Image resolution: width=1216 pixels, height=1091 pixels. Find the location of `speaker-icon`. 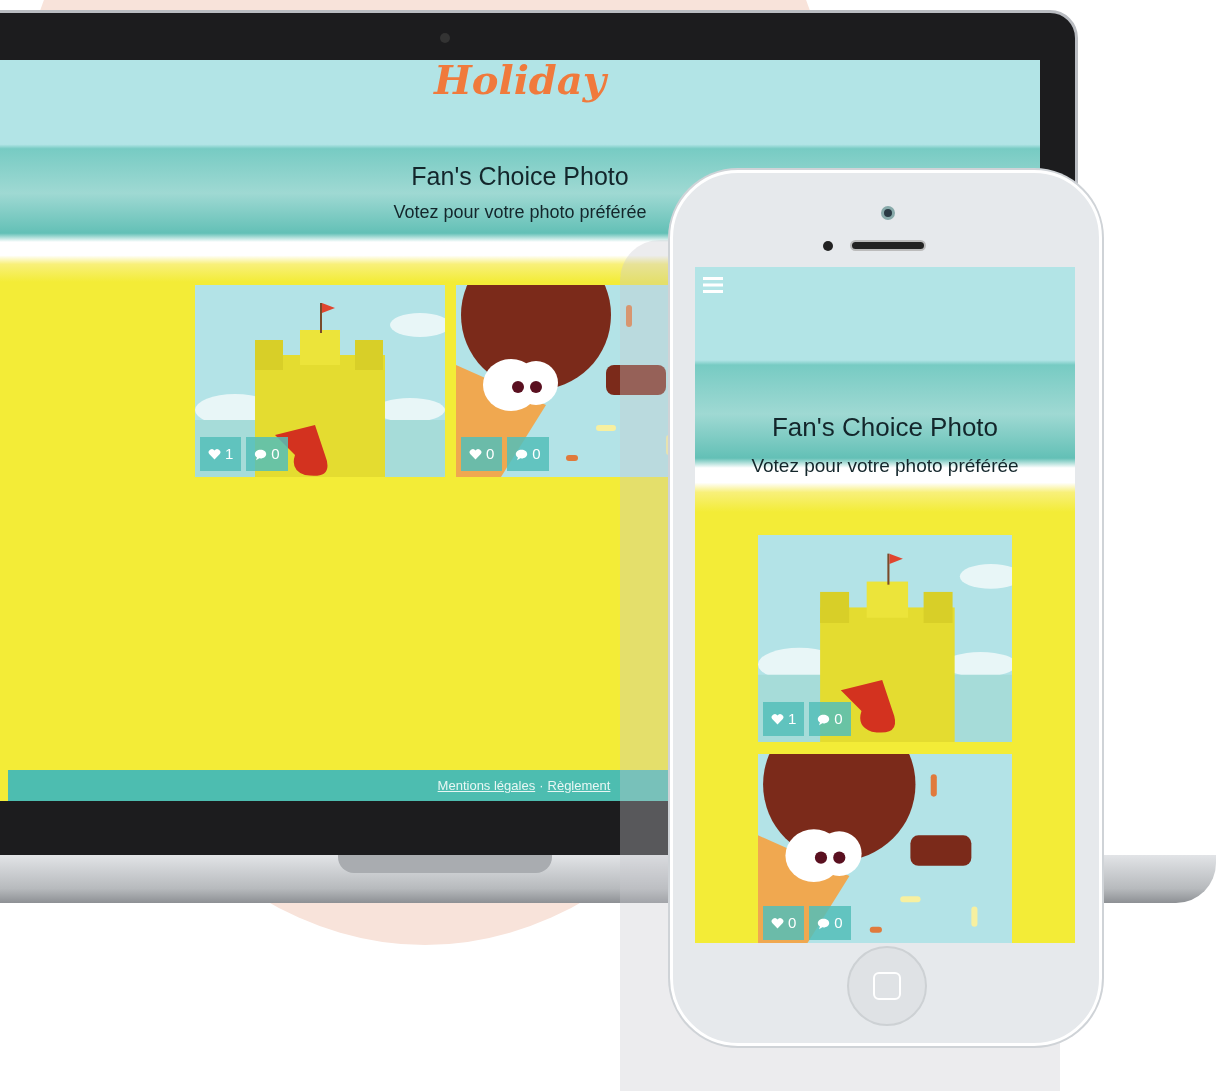

speaker-icon is located at coordinates (888, 245).